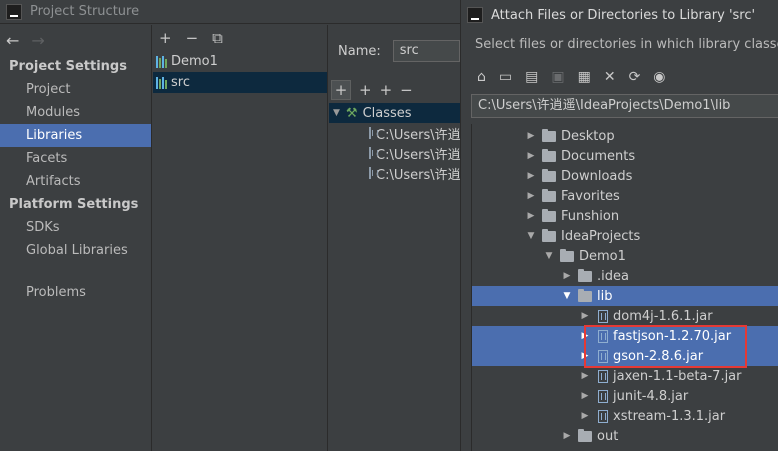 Image resolution: width=778 pixels, height=451 pixels. I want to click on tree-jar-row: ▶ xstream-1.3.1.jar, so click(625, 416).